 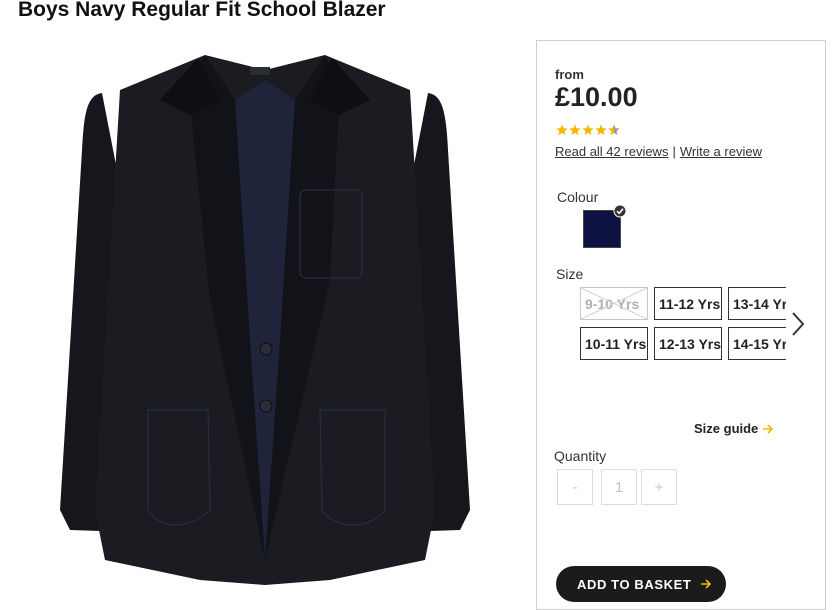 I want to click on quantity-label: Quantity, so click(x=580, y=456).